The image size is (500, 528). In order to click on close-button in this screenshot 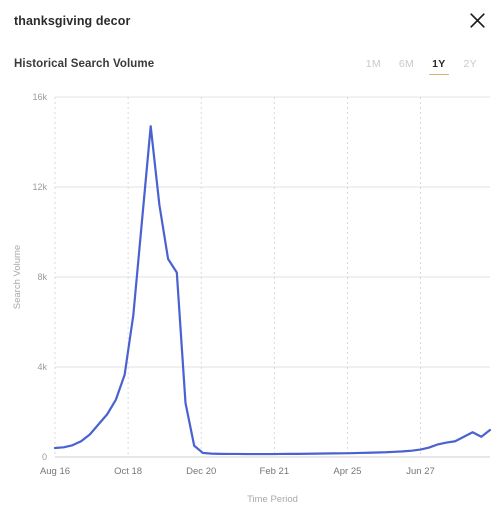, I will do `click(477, 20)`.